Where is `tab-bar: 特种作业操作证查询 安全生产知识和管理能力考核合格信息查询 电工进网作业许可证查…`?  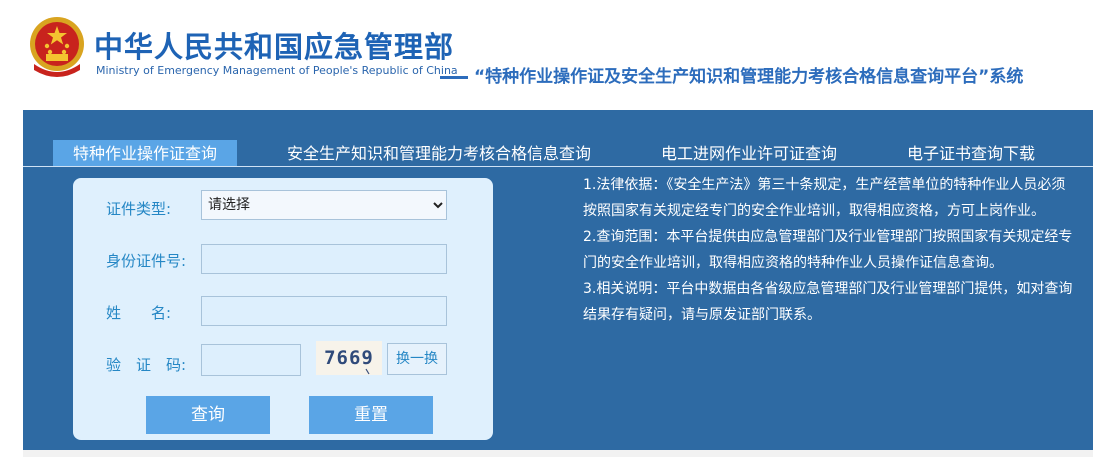 tab-bar: 特种作业操作证查询 安全生产知识和管理能力考核合格信息查询 电工进网作业许可证查… is located at coordinates (558, 153).